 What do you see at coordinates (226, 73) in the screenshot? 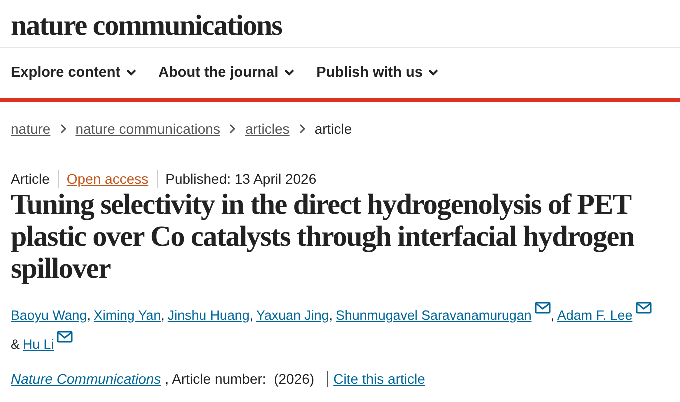
I see `nav-menu-button: About the journal` at bounding box center [226, 73].